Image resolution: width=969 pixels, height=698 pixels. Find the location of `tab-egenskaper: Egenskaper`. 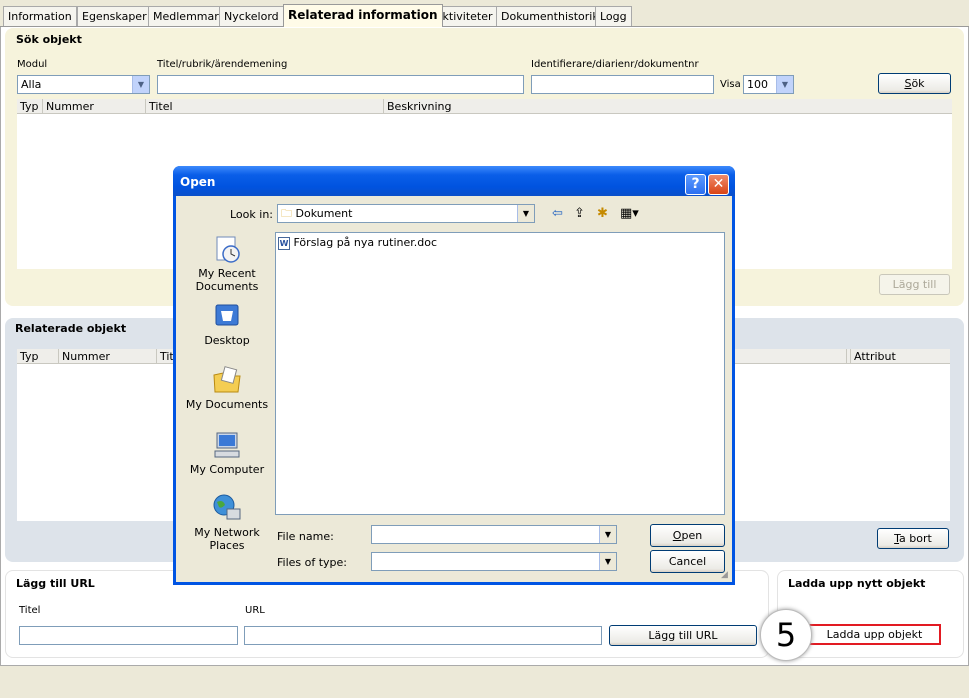

tab-egenskaper: Egenskaper is located at coordinates (114, 16).